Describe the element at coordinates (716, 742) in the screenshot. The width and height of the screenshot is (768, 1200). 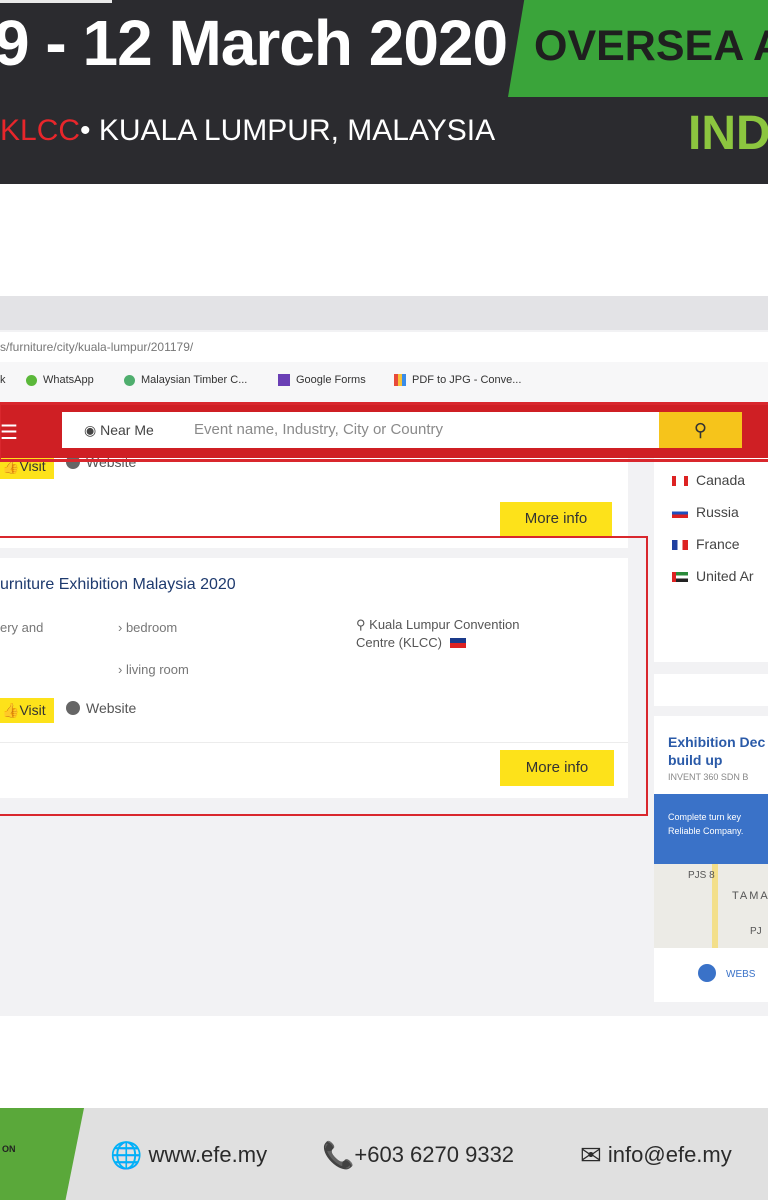
I see `ad-title: Exhibition Dec` at that location.